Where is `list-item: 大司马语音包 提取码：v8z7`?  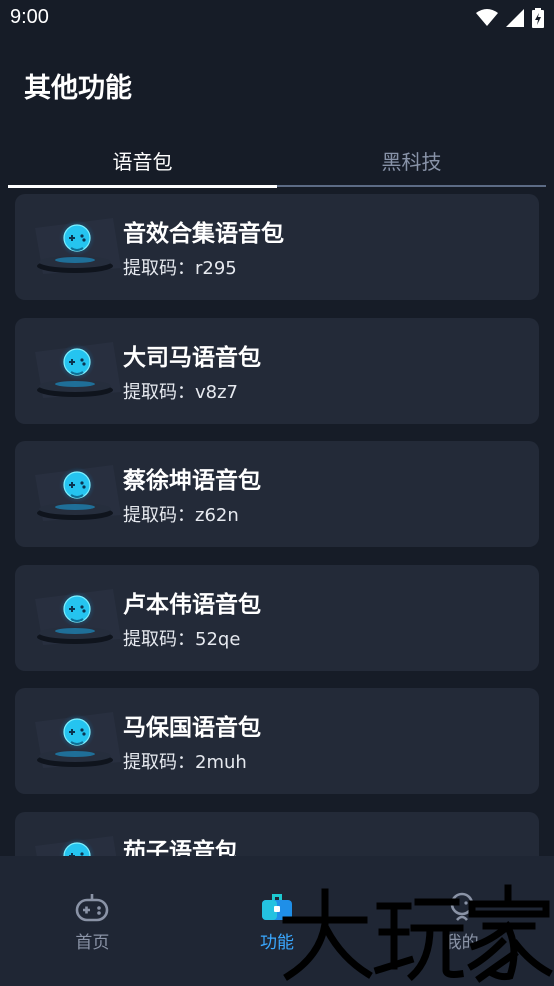 list-item: 大司马语音包 提取码：v8z7 is located at coordinates (277, 370).